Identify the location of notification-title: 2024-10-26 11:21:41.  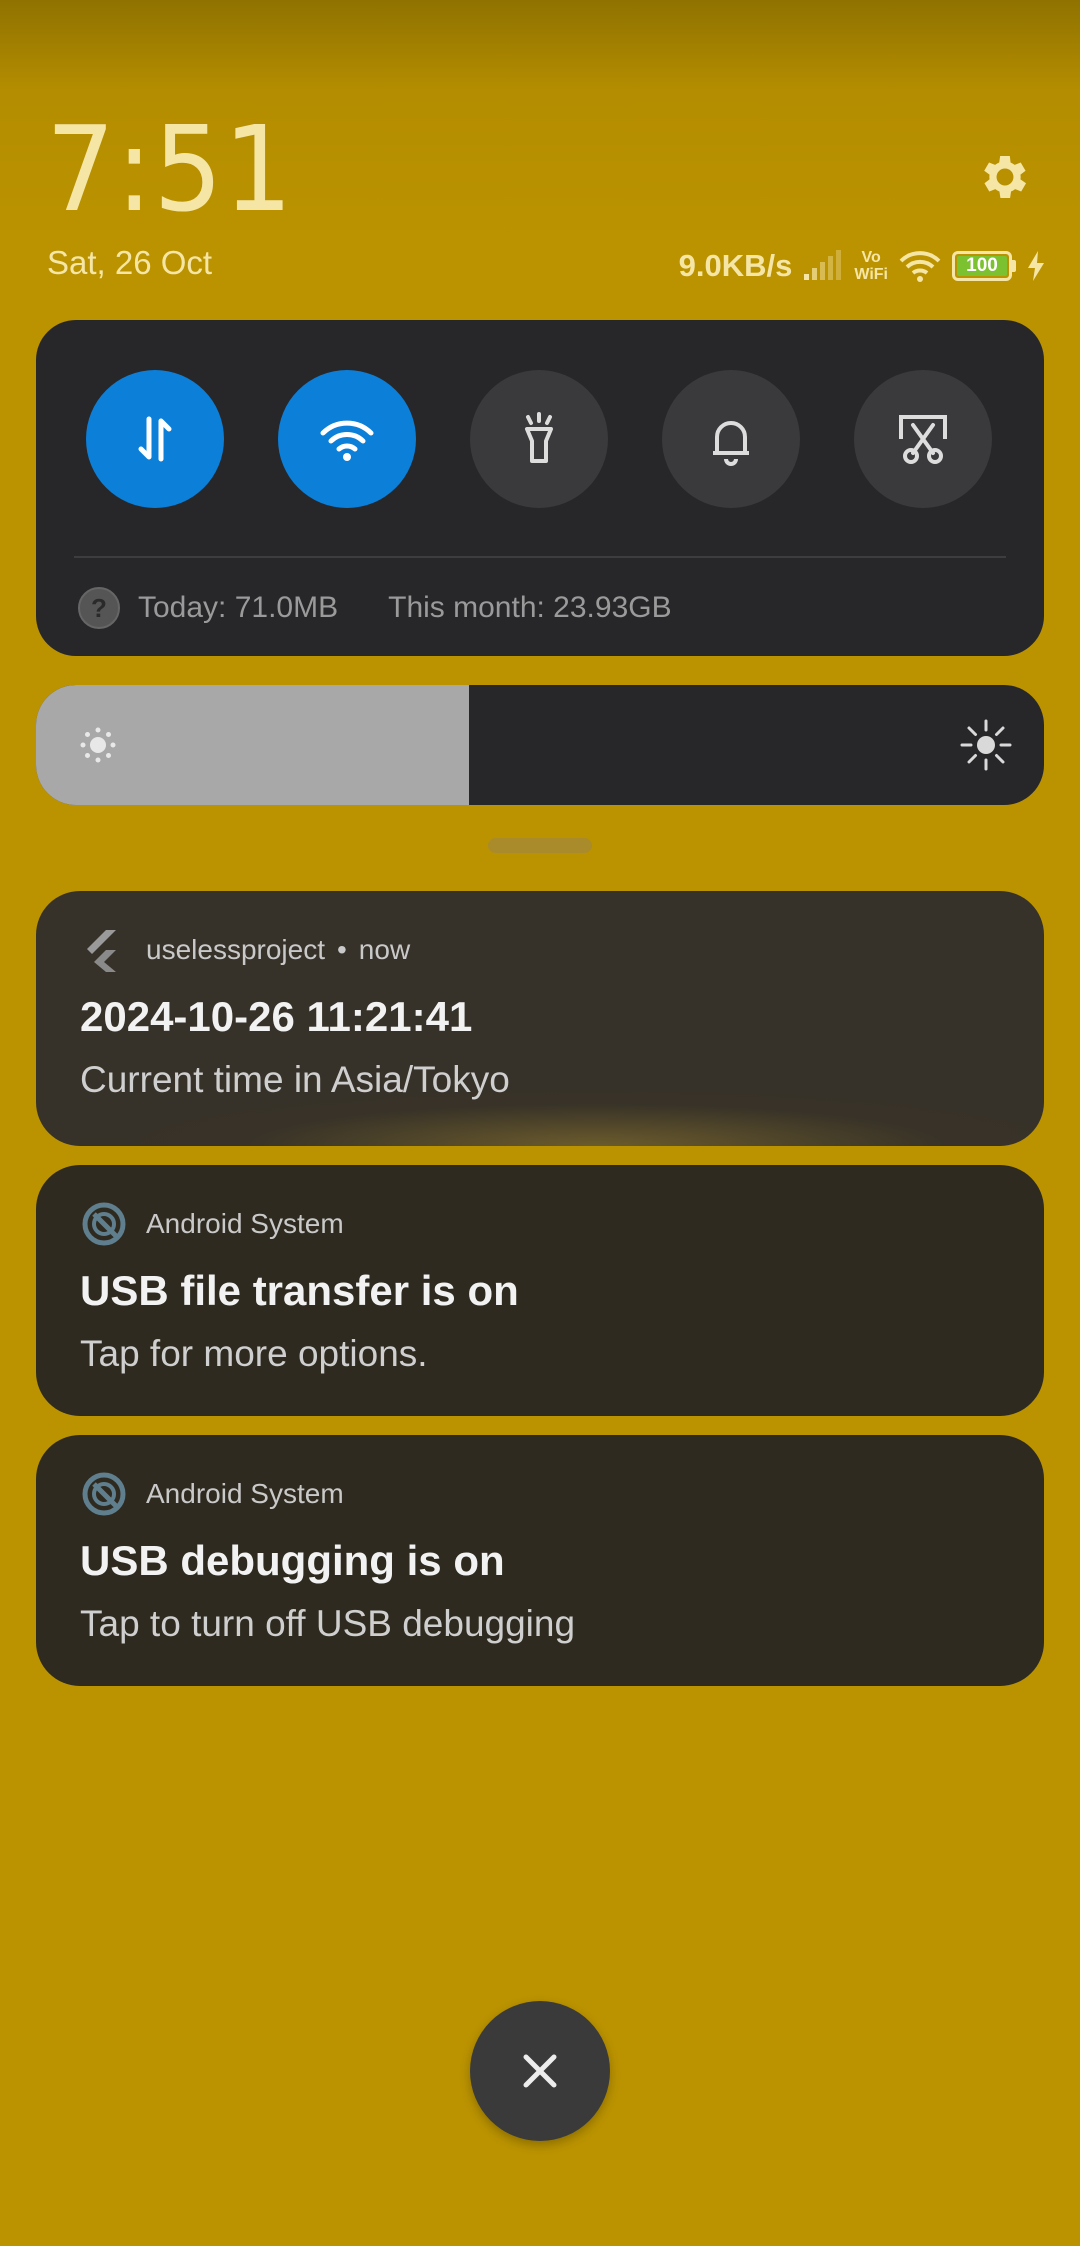
(276, 1016).